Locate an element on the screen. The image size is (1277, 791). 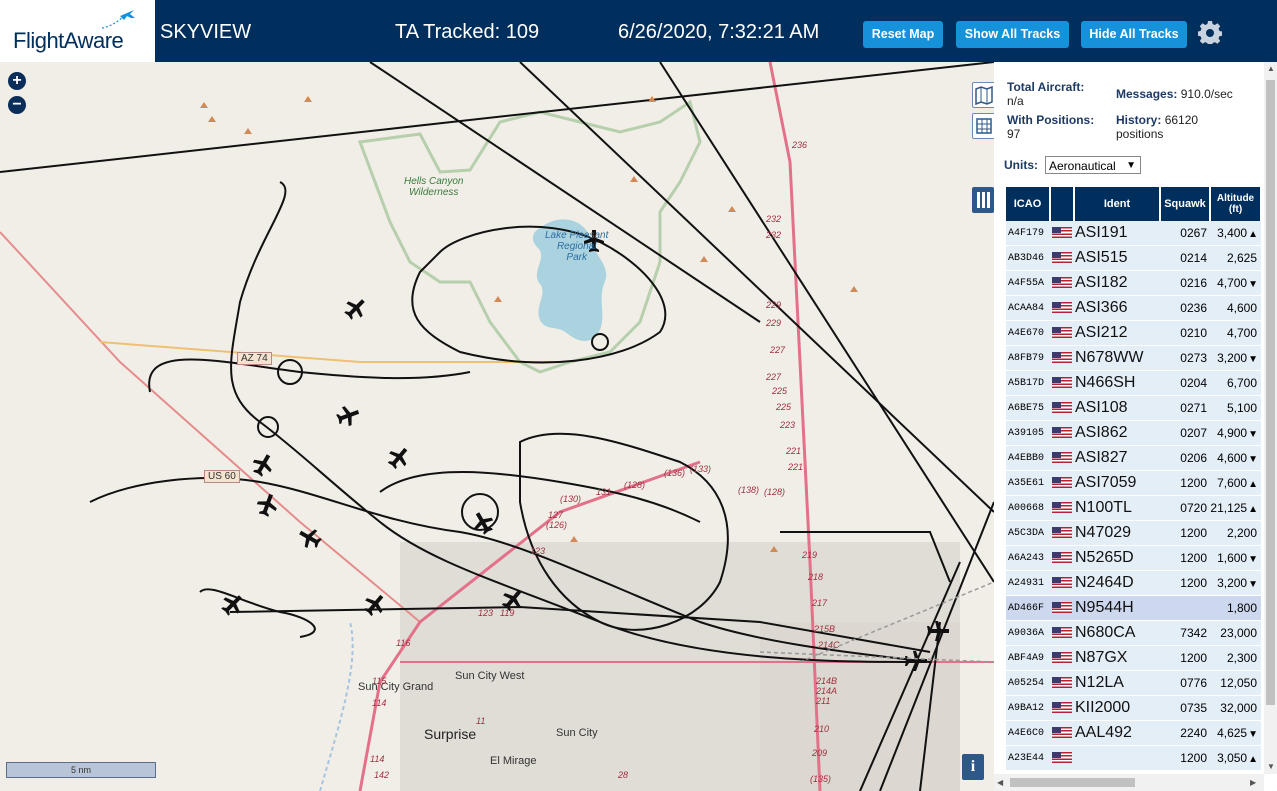
table-row: A23E44 1200 3,050▲ is located at coordinates (1133, 757).